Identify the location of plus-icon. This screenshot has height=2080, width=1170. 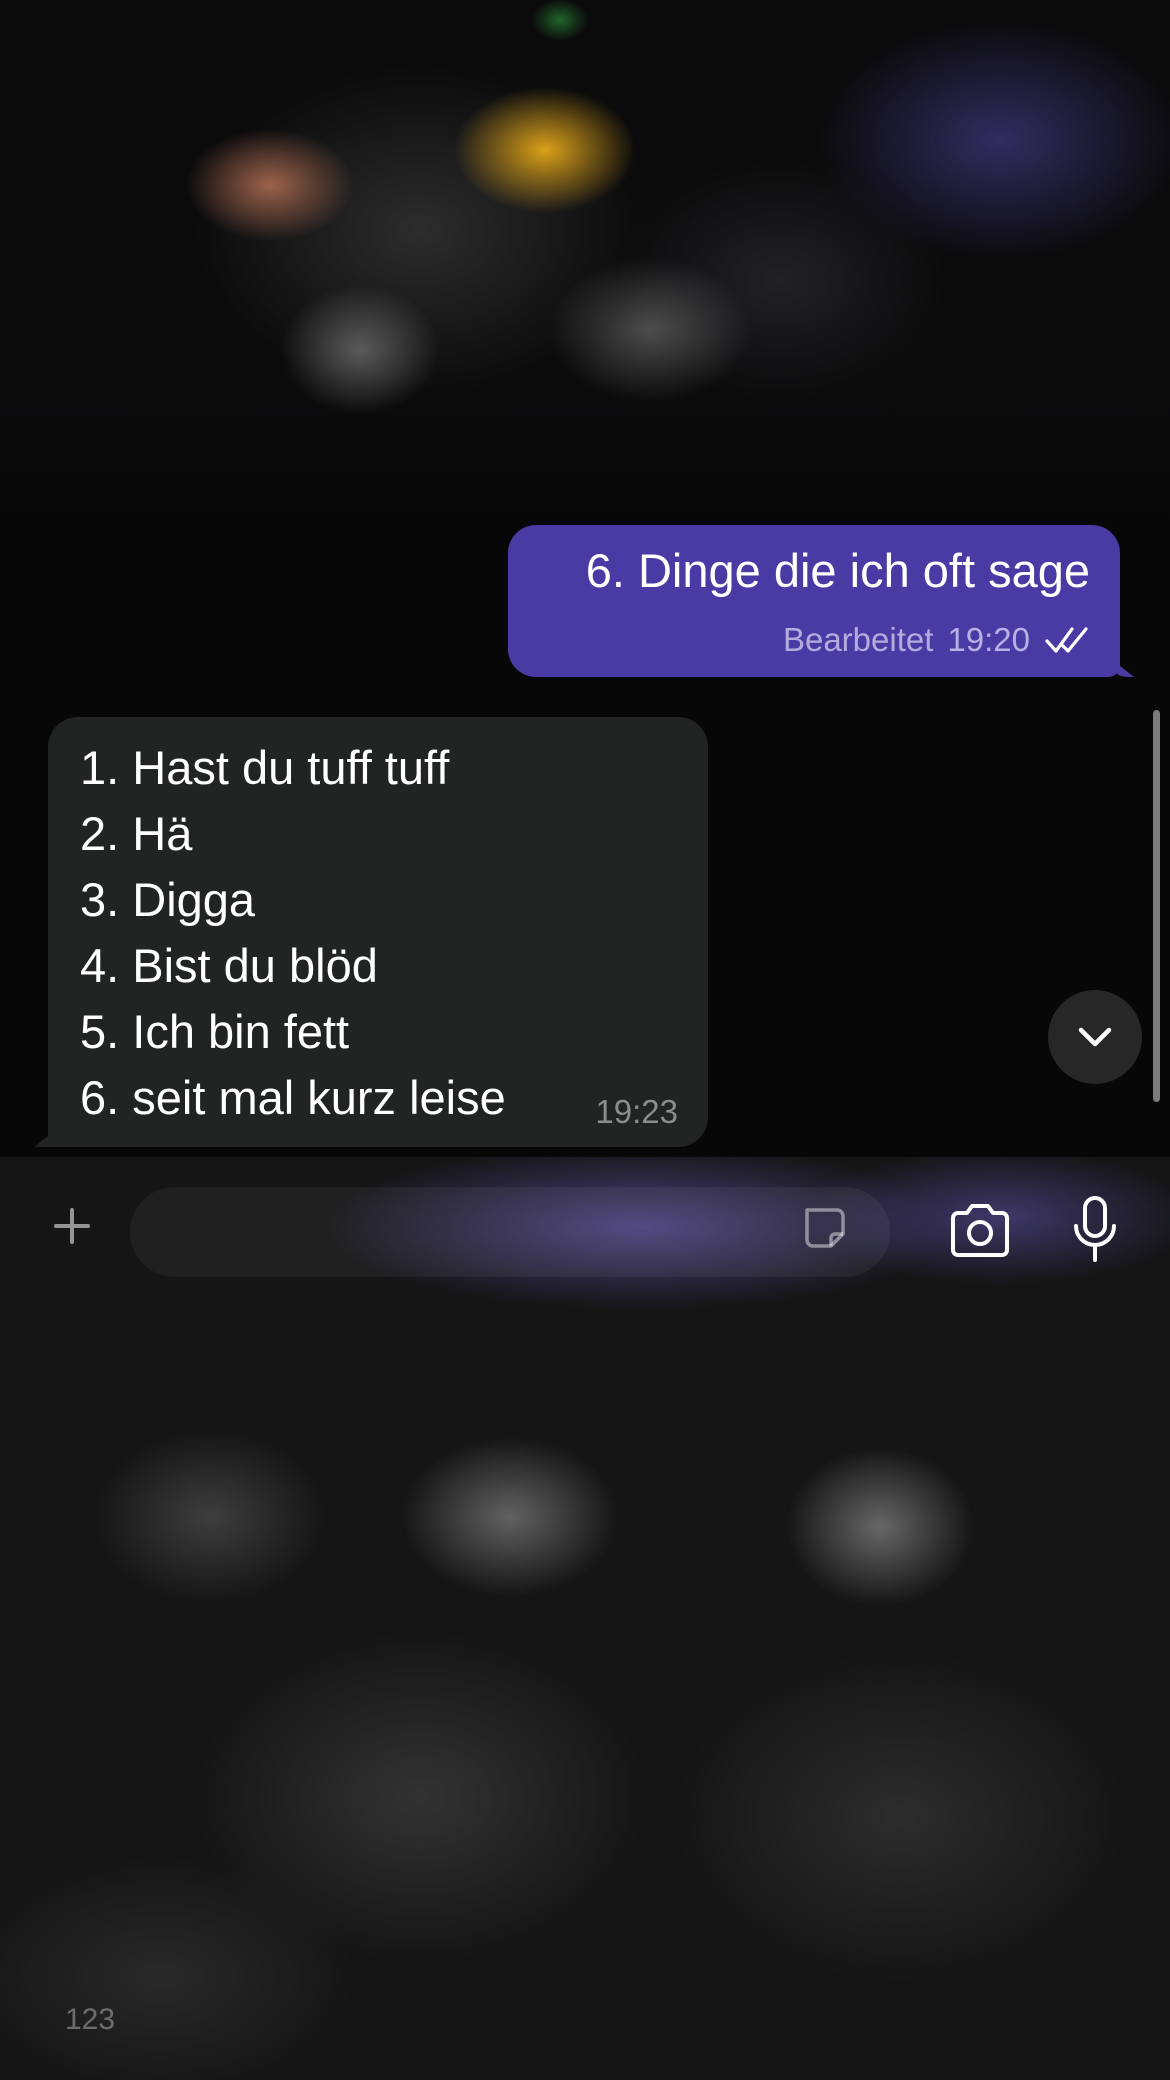
(72, 1226).